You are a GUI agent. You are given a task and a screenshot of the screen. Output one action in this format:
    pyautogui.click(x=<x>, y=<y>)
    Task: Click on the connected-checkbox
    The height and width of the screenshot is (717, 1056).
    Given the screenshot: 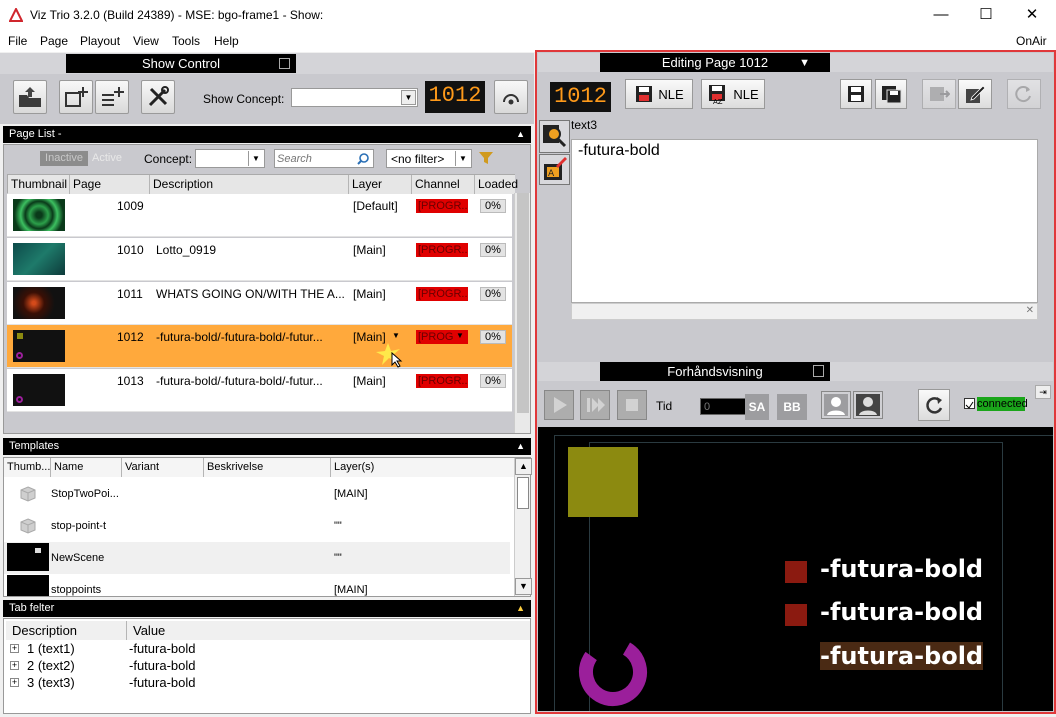 What is the action you would take?
    pyautogui.click(x=969, y=403)
    